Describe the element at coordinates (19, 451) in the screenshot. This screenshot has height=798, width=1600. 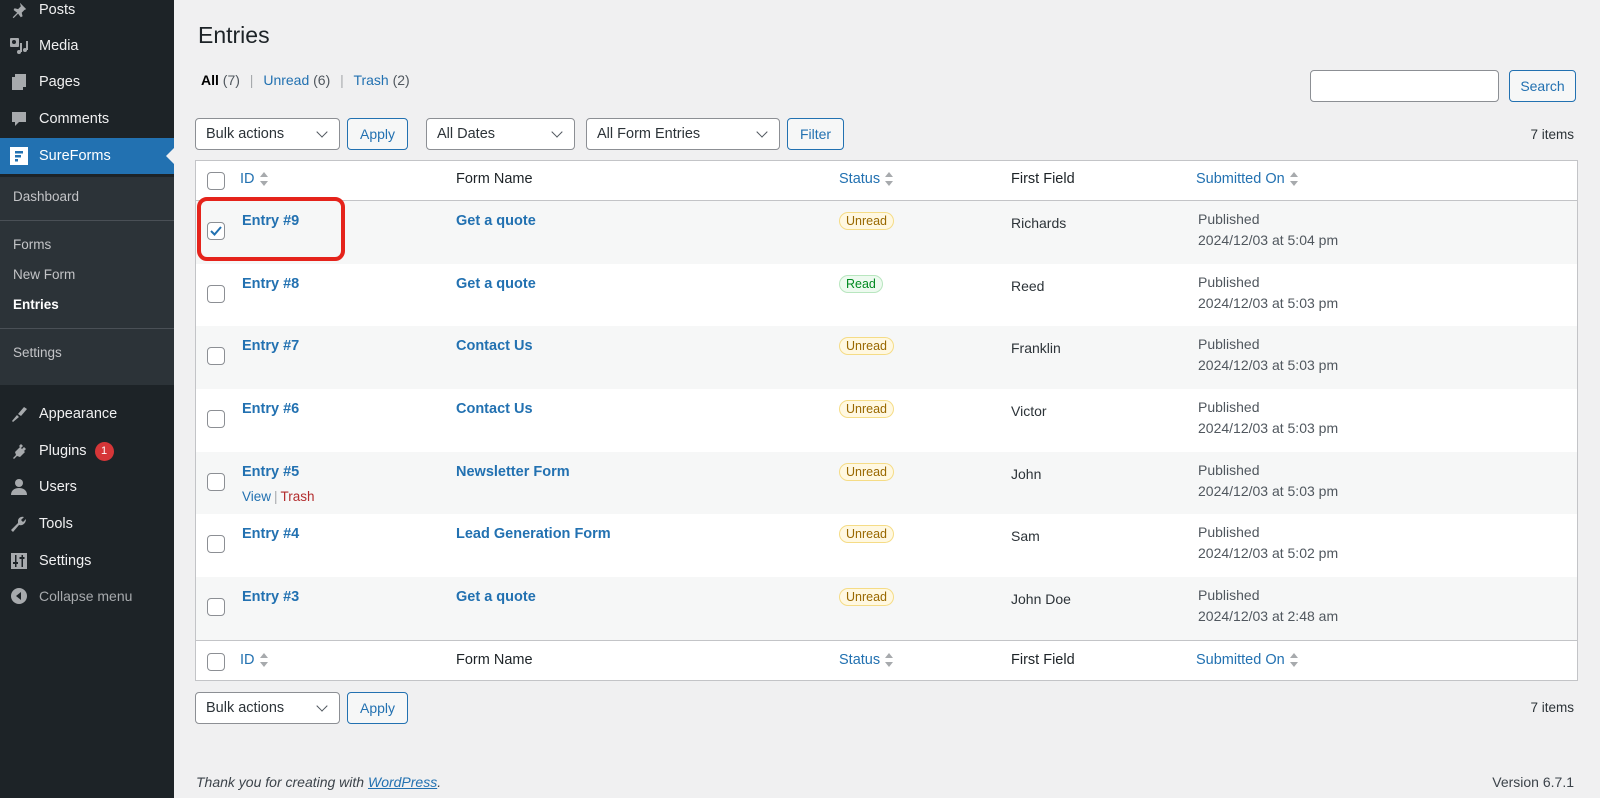
I see `plugin-icon` at that location.